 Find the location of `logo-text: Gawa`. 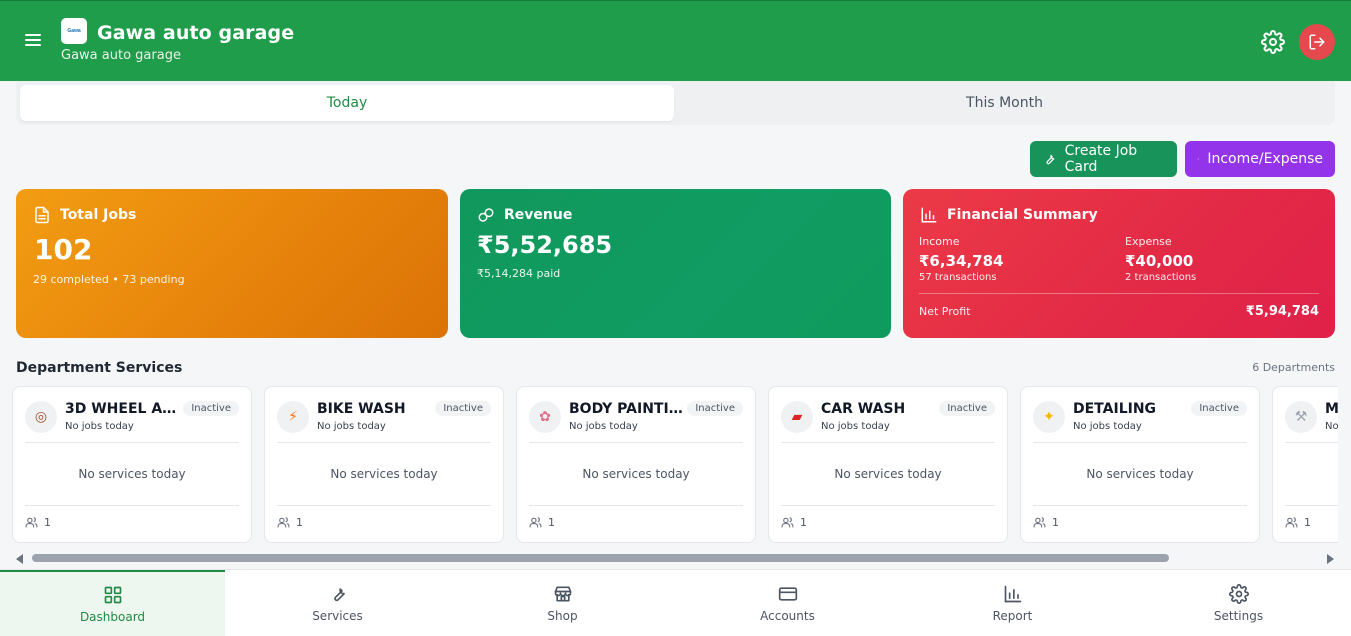

logo-text: Gawa is located at coordinates (74, 30).